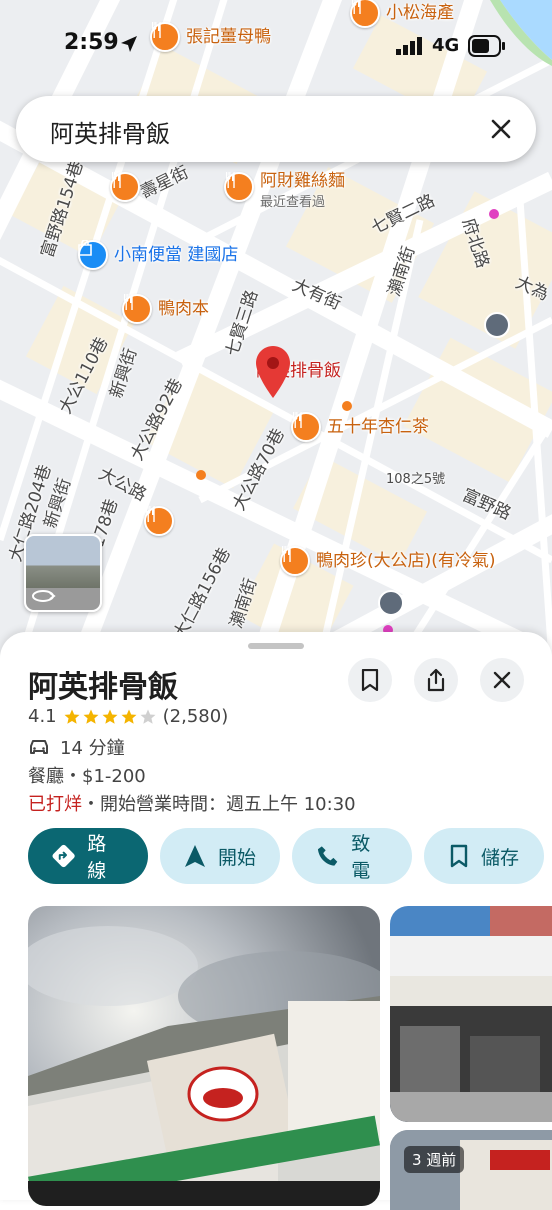 The image size is (552, 1210). Describe the element at coordinates (486, 46) in the screenshot. I see `battery-icon` at that location.